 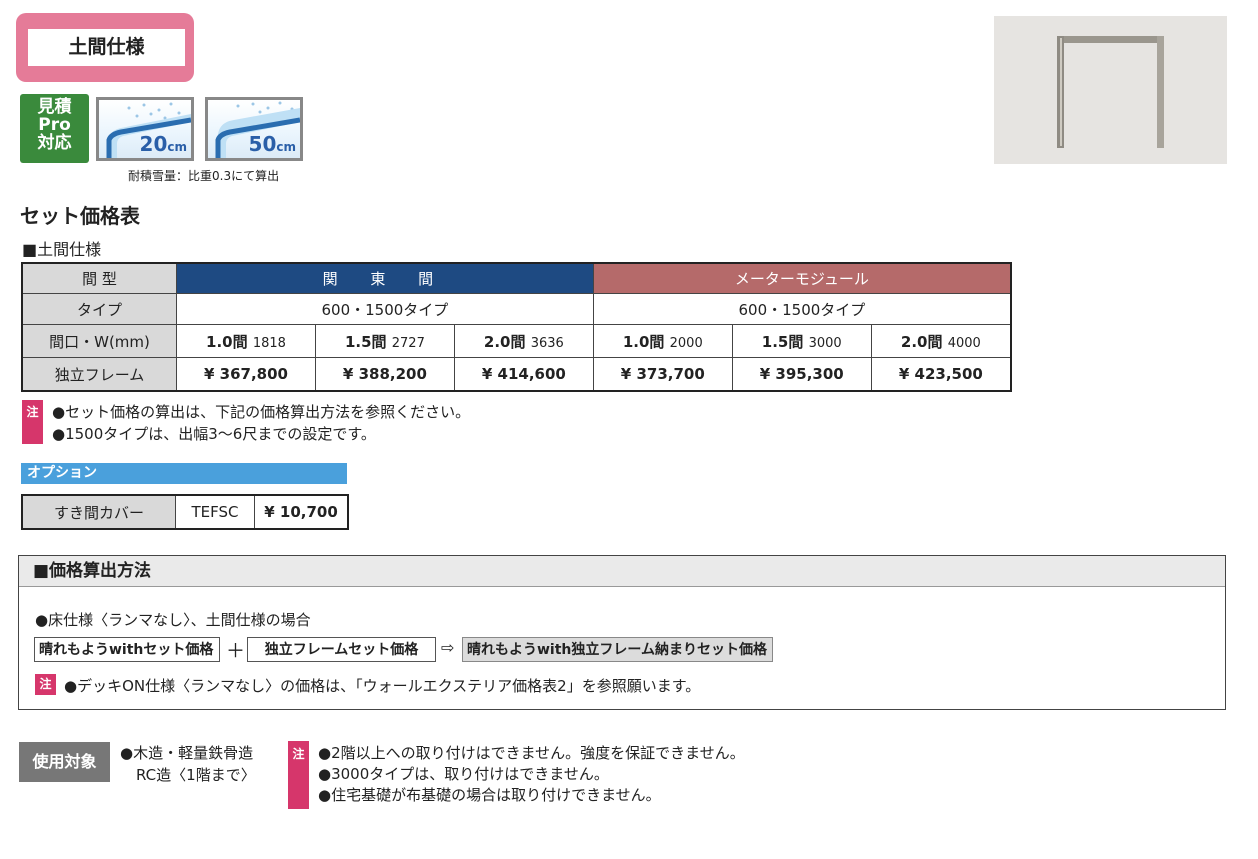 I want to click on snow-load-50-icon: 50cm, so click(x=254, y=129).